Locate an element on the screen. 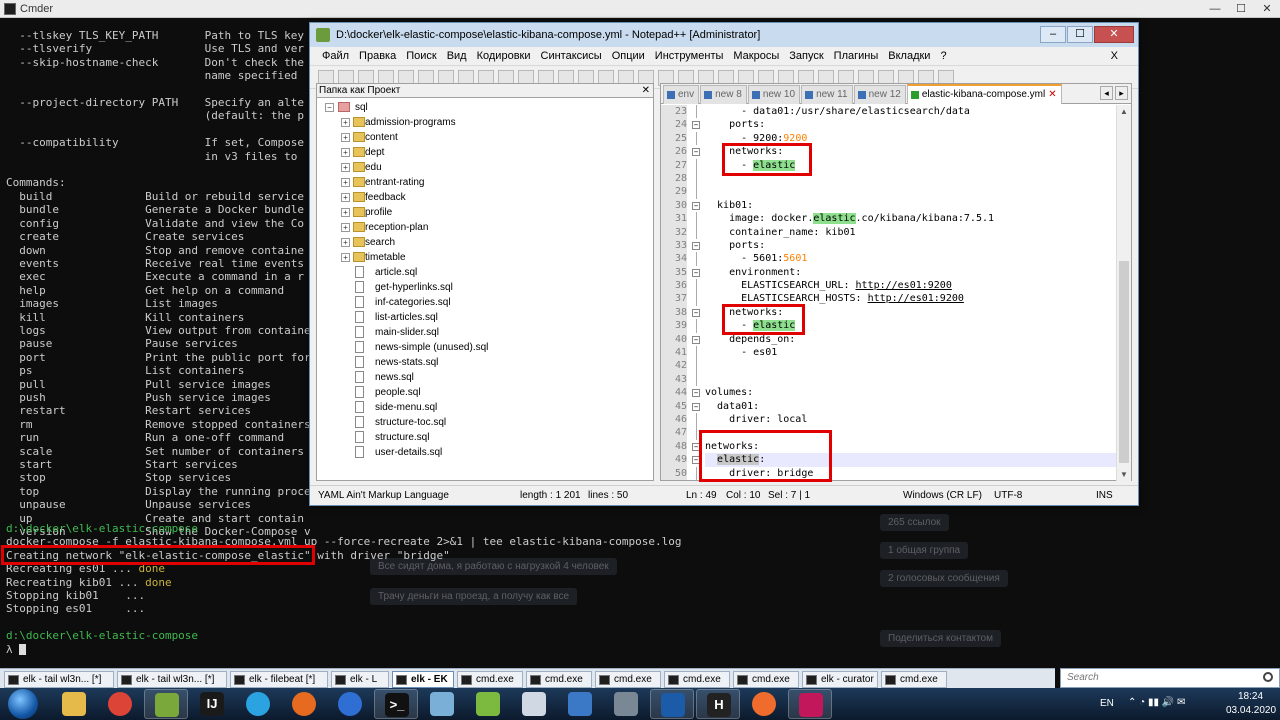 The height and width of the screenshot is (720, 1280). scroll-down-icon: ▼ is located at coordinates (1124, 474).